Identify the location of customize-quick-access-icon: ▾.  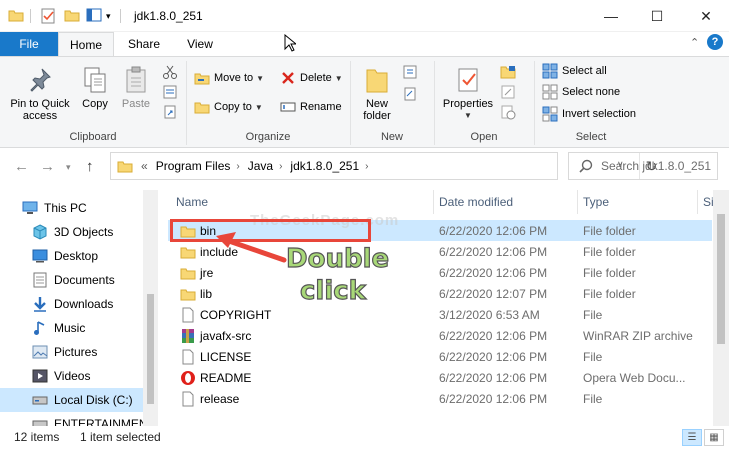
(108, 16).